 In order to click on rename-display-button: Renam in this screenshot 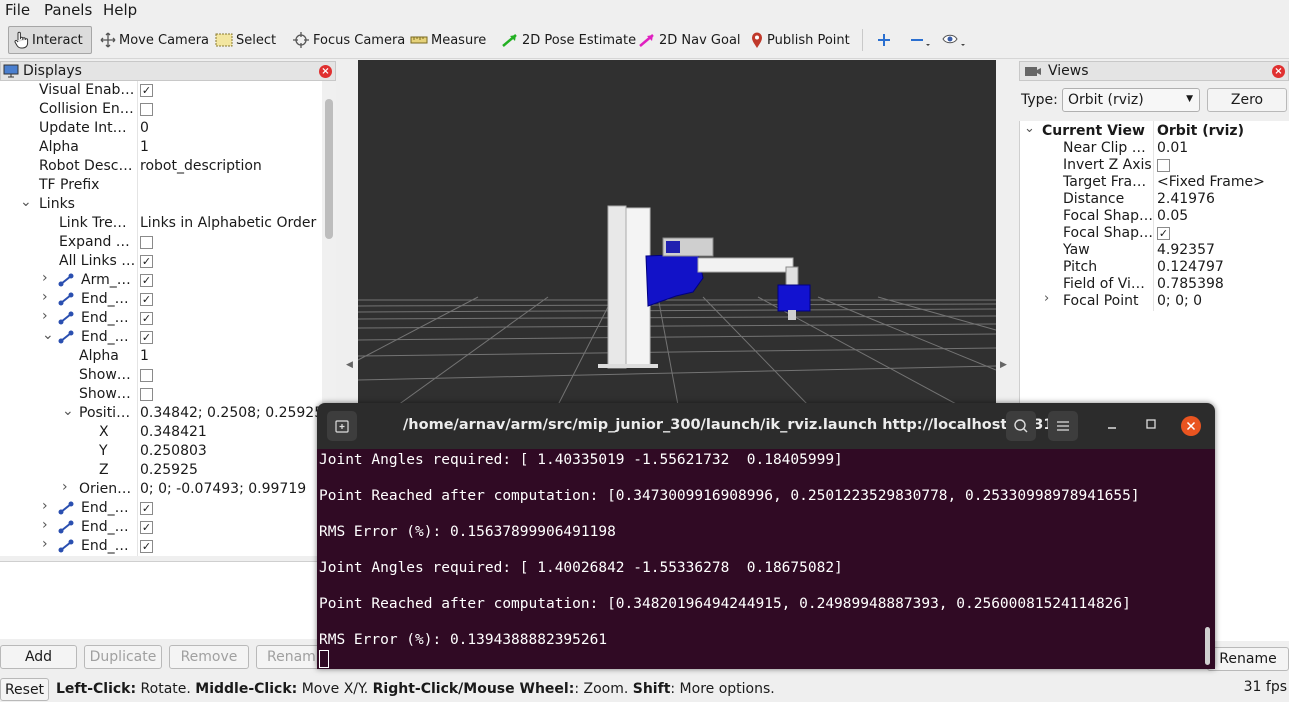, I will do `click(289, 657)`.